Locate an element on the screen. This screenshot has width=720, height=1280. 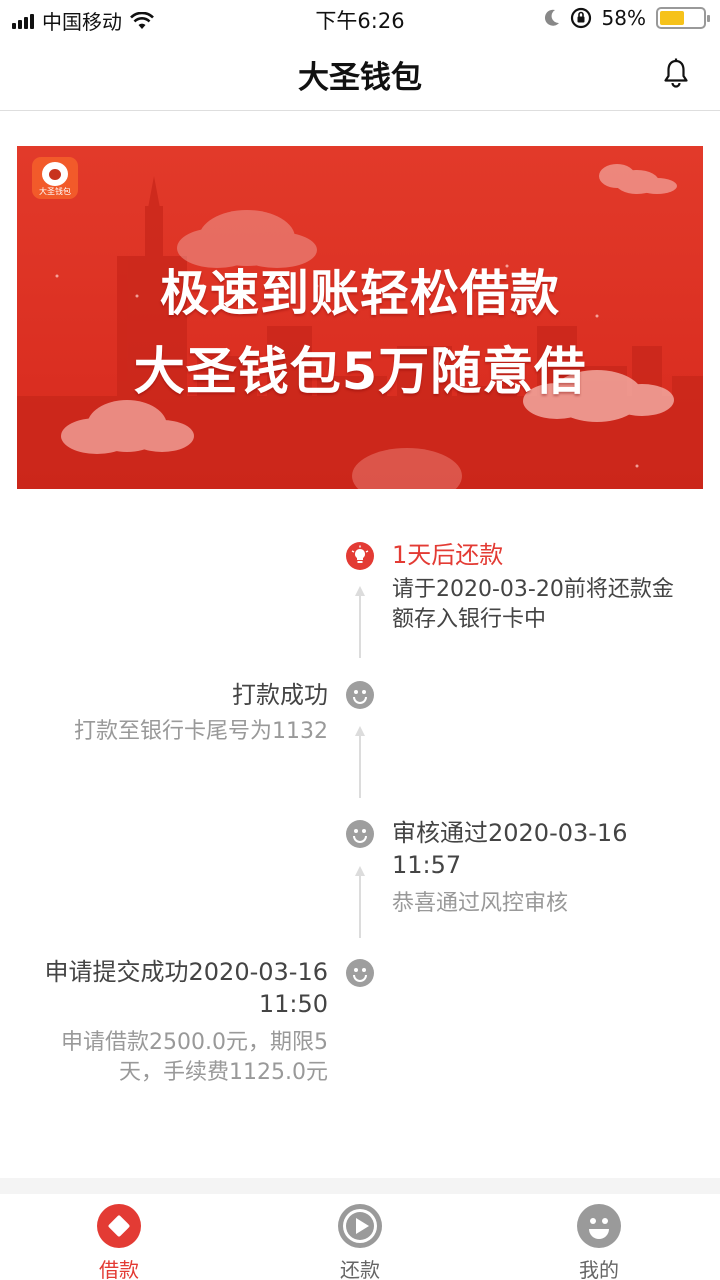
nav-label: 借款 is located at coordinates (119, 1269).